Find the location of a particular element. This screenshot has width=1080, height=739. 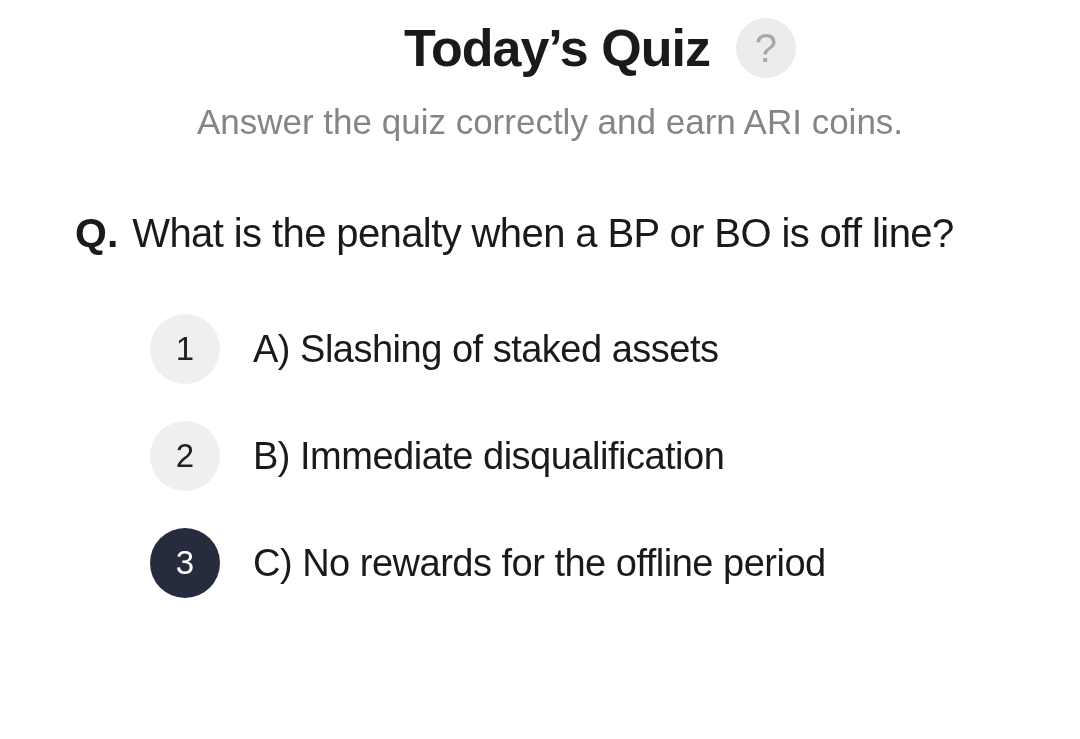

question-text: What is the penalty when a BP or BO is off line? is located at coordinates (543, 233).